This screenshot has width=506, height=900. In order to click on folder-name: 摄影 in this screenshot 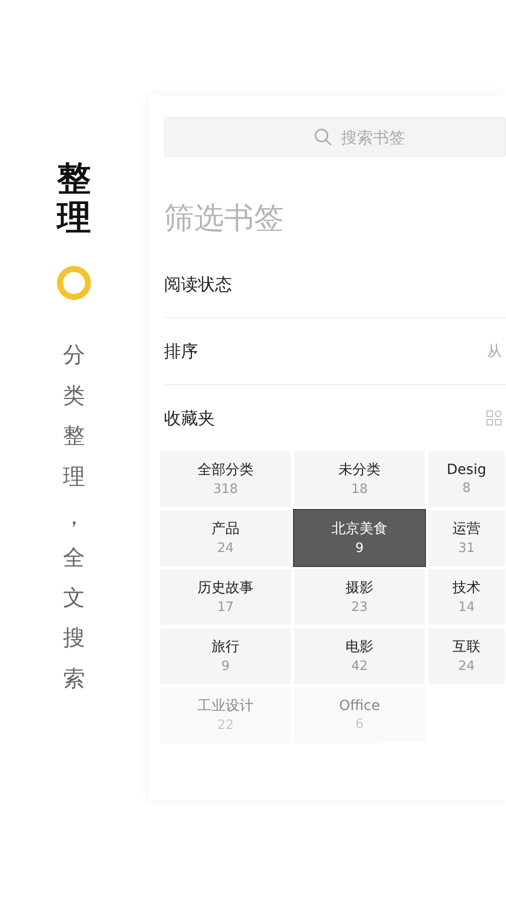, I will do `click(360, 588)`.